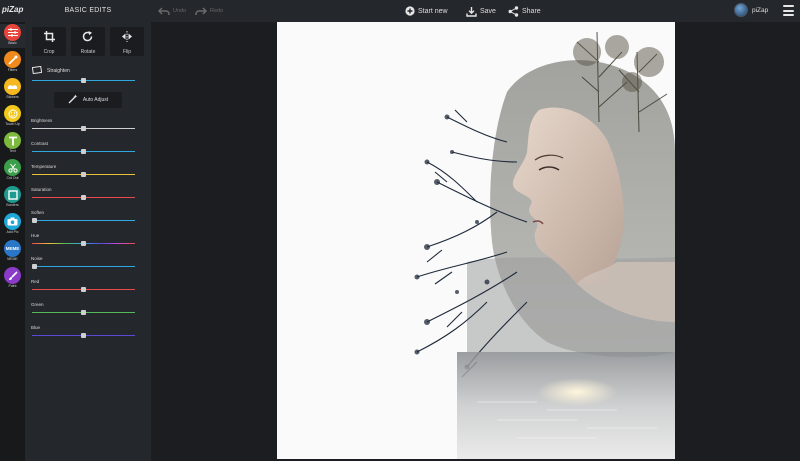 This screenshot has height=461, width=800. I want to click on rail-item-label: Cut Out, so click(12, 178).